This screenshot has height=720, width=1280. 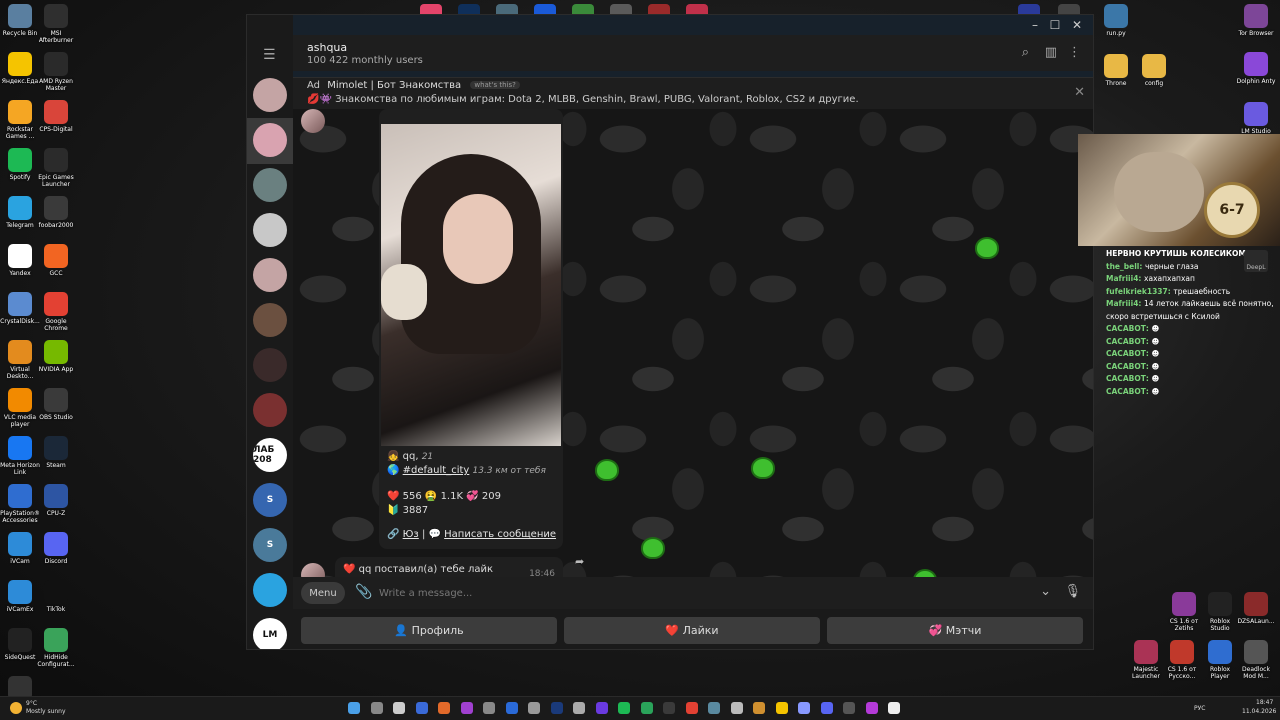 I want to click on desktop-shortcut: Tor Browser, so click(x=1256, y=20).